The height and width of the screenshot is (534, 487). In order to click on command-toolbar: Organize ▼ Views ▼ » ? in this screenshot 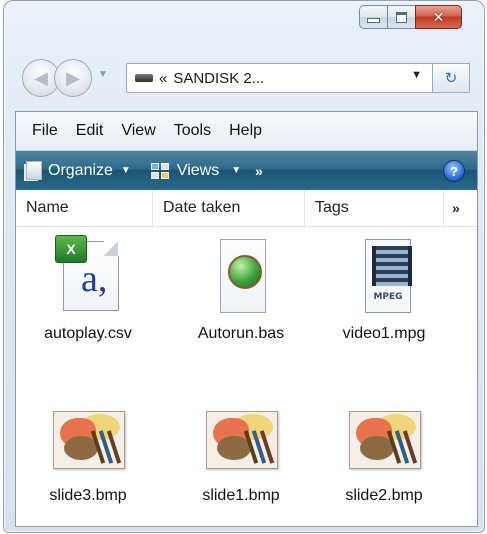, I will do `click(246, 170)`.